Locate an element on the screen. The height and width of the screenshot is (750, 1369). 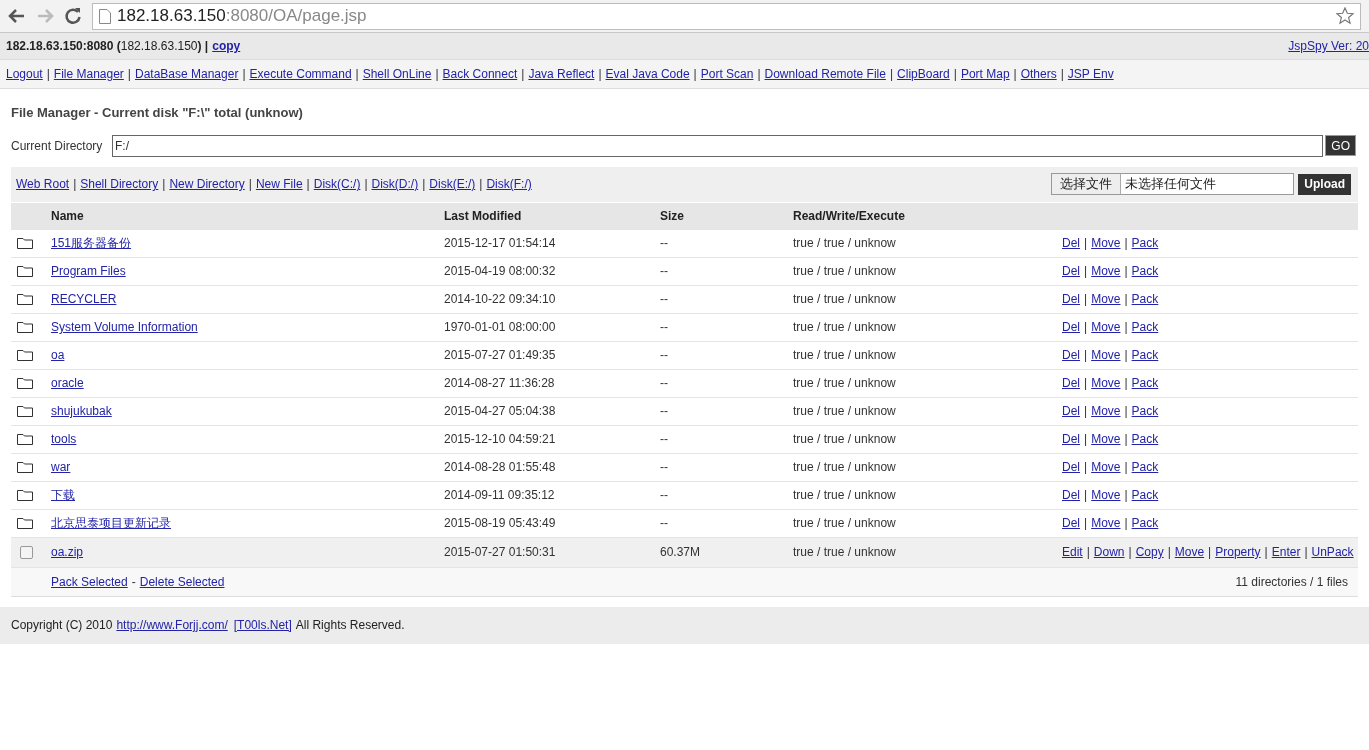
action-link: Down is located at coordinates (1109, 552).